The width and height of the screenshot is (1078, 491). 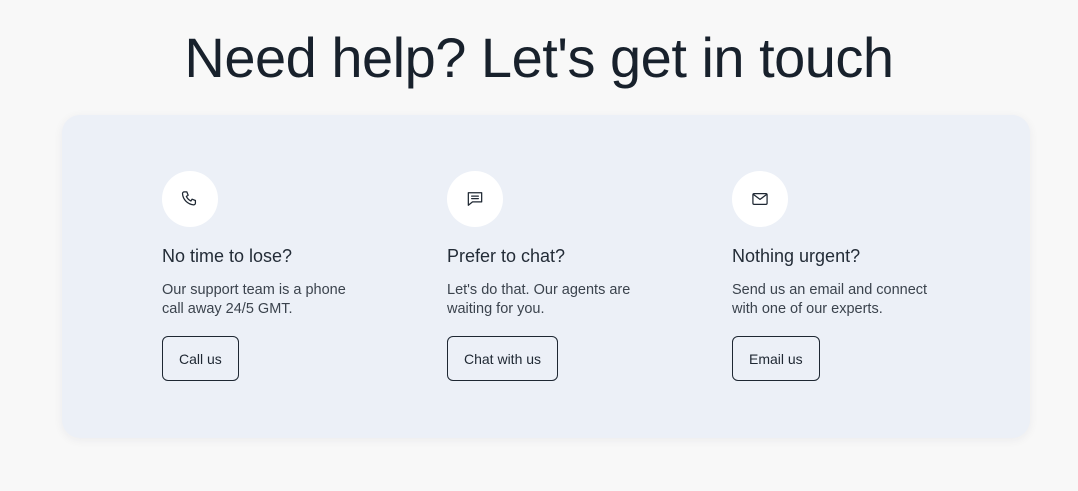 What do you see at coordinates (506, 256) in the screenshot?
I see `contact-option-title: Prefer to chat?` at bounding box center [506, 256].